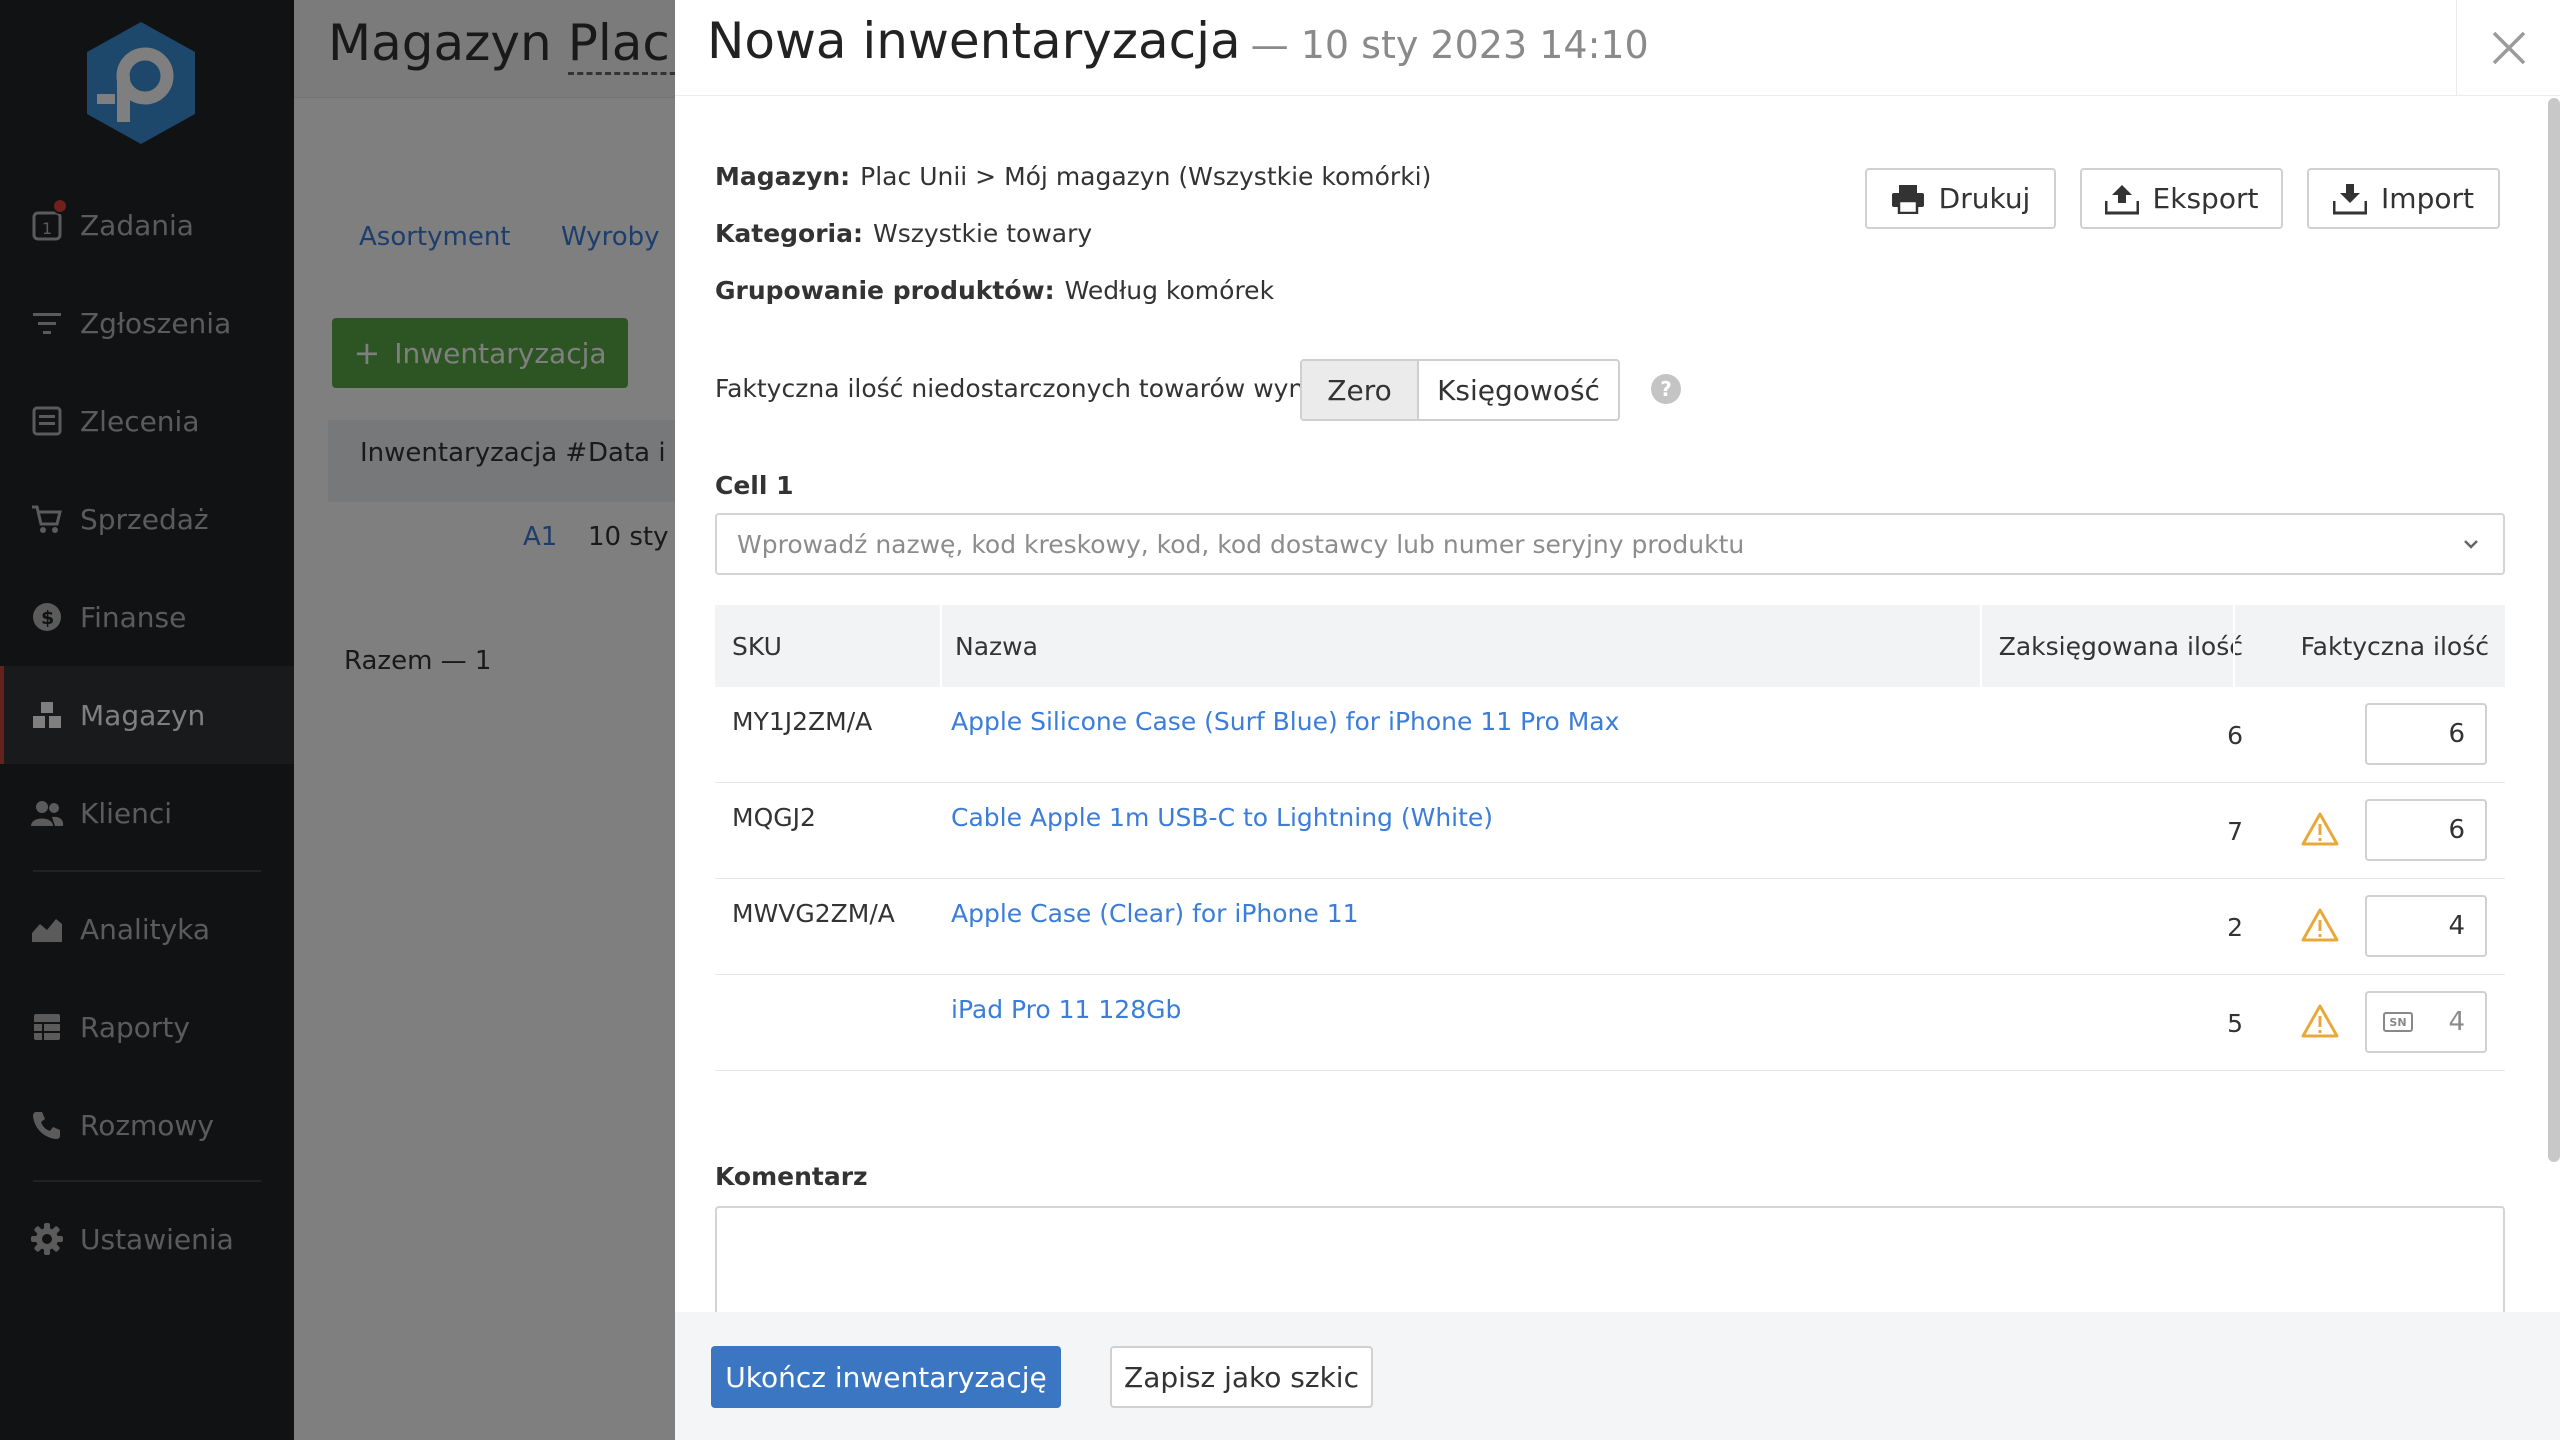  I want to click on actual-qty-input: 4, so click(2426, 926).